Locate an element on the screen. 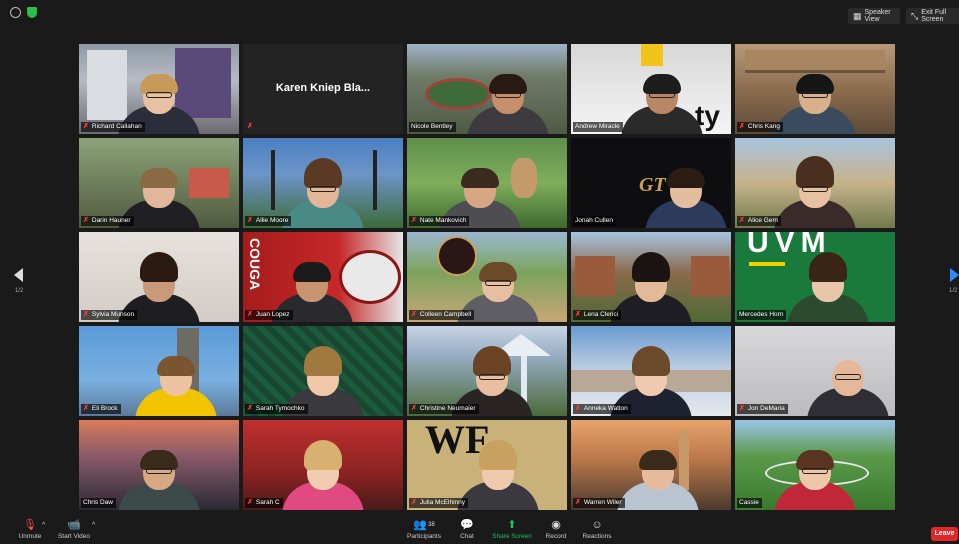 This screenshot has width=959, height=544. participant-name: Nicole Bentley is located at coordinates (432, 126).